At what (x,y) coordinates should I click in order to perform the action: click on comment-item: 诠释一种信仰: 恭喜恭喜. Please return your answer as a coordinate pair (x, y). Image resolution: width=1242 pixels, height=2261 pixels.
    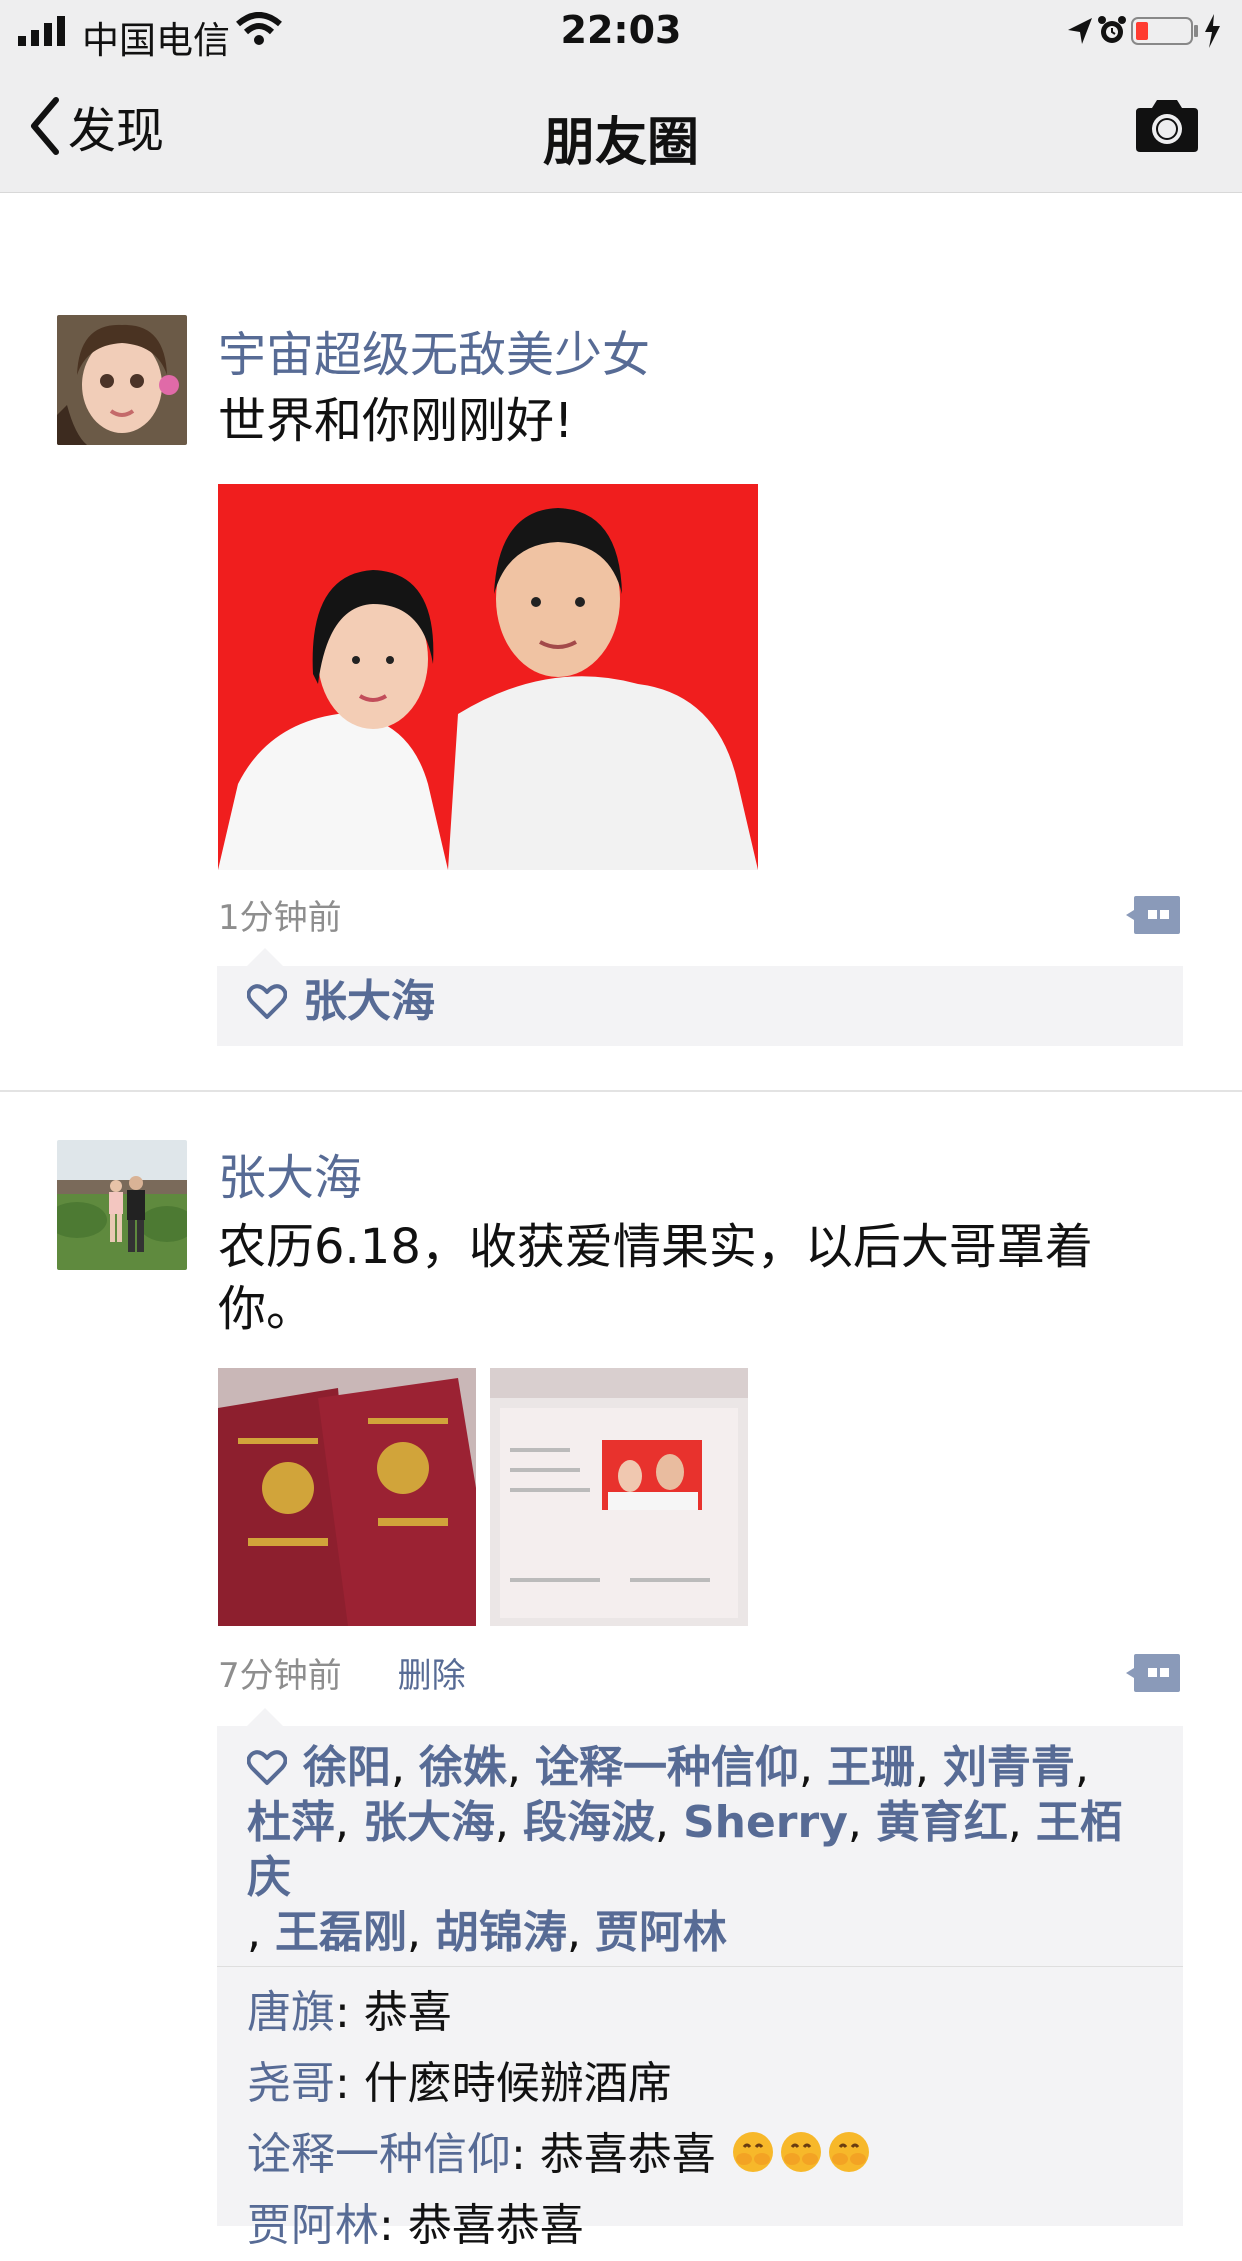
    Looking at the image, I should click on (715, 2154).